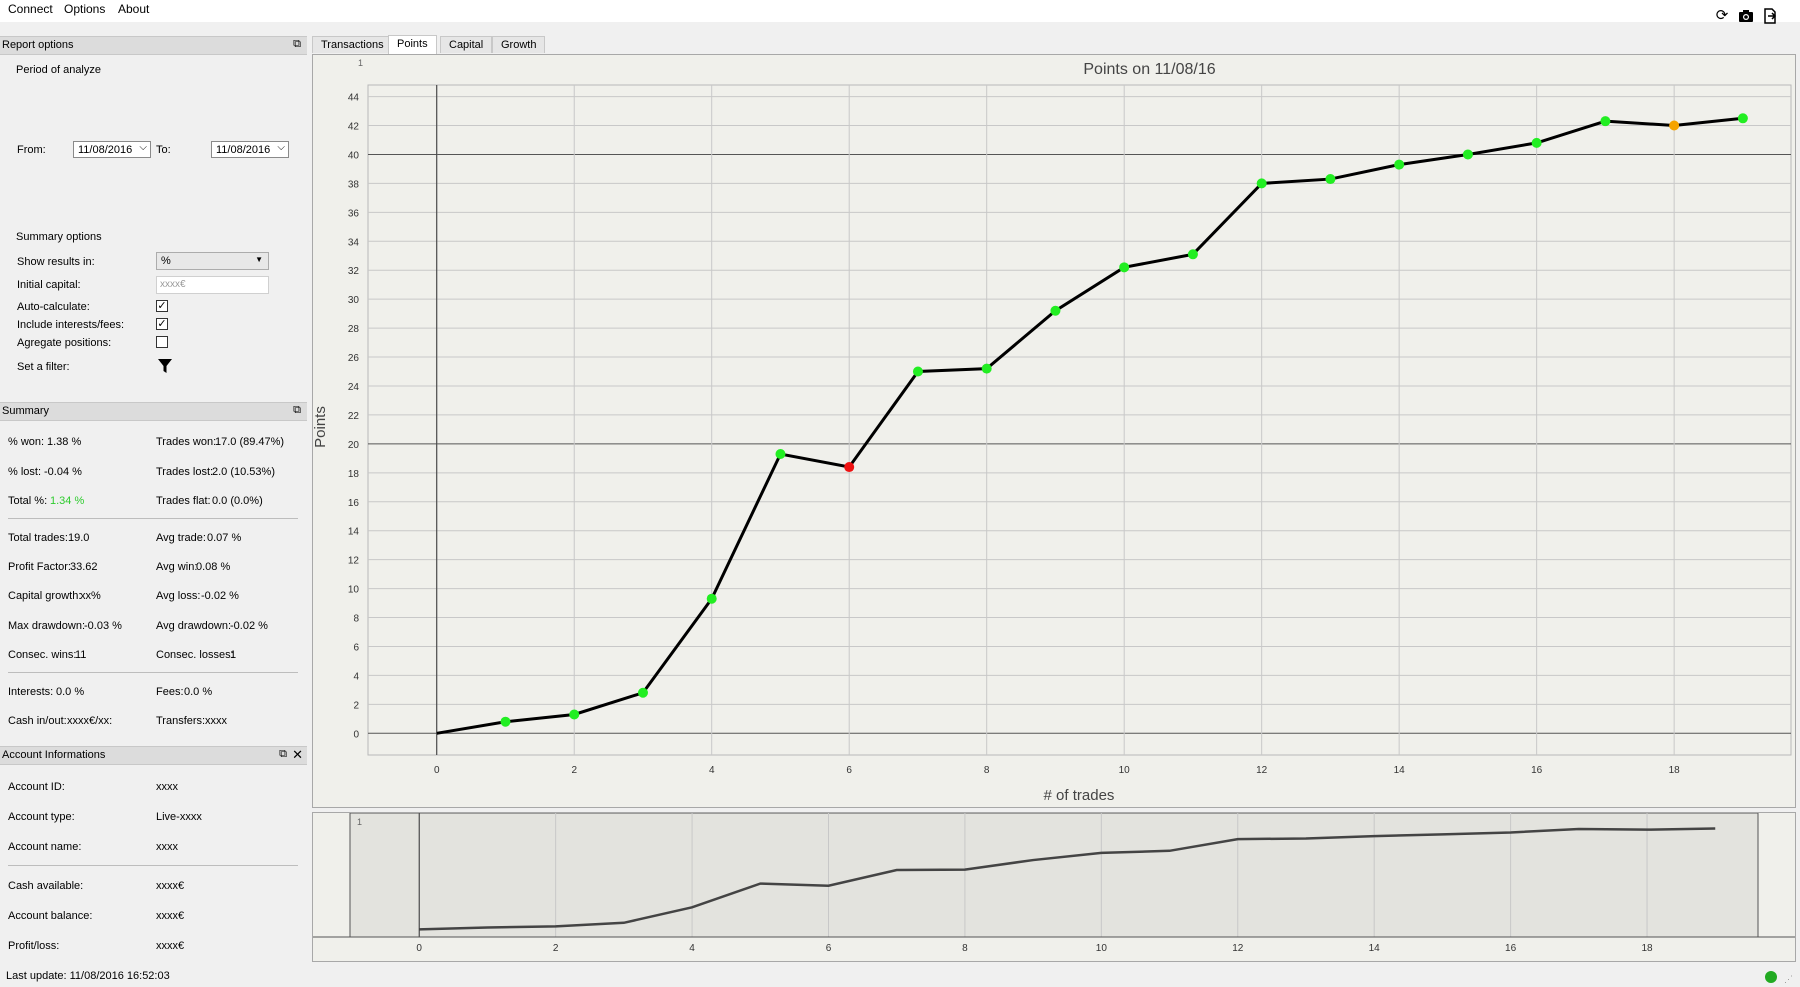  Describe the element at coordinates (26, 411) in the screenshot. I see `summary-title: Summary` at that location.